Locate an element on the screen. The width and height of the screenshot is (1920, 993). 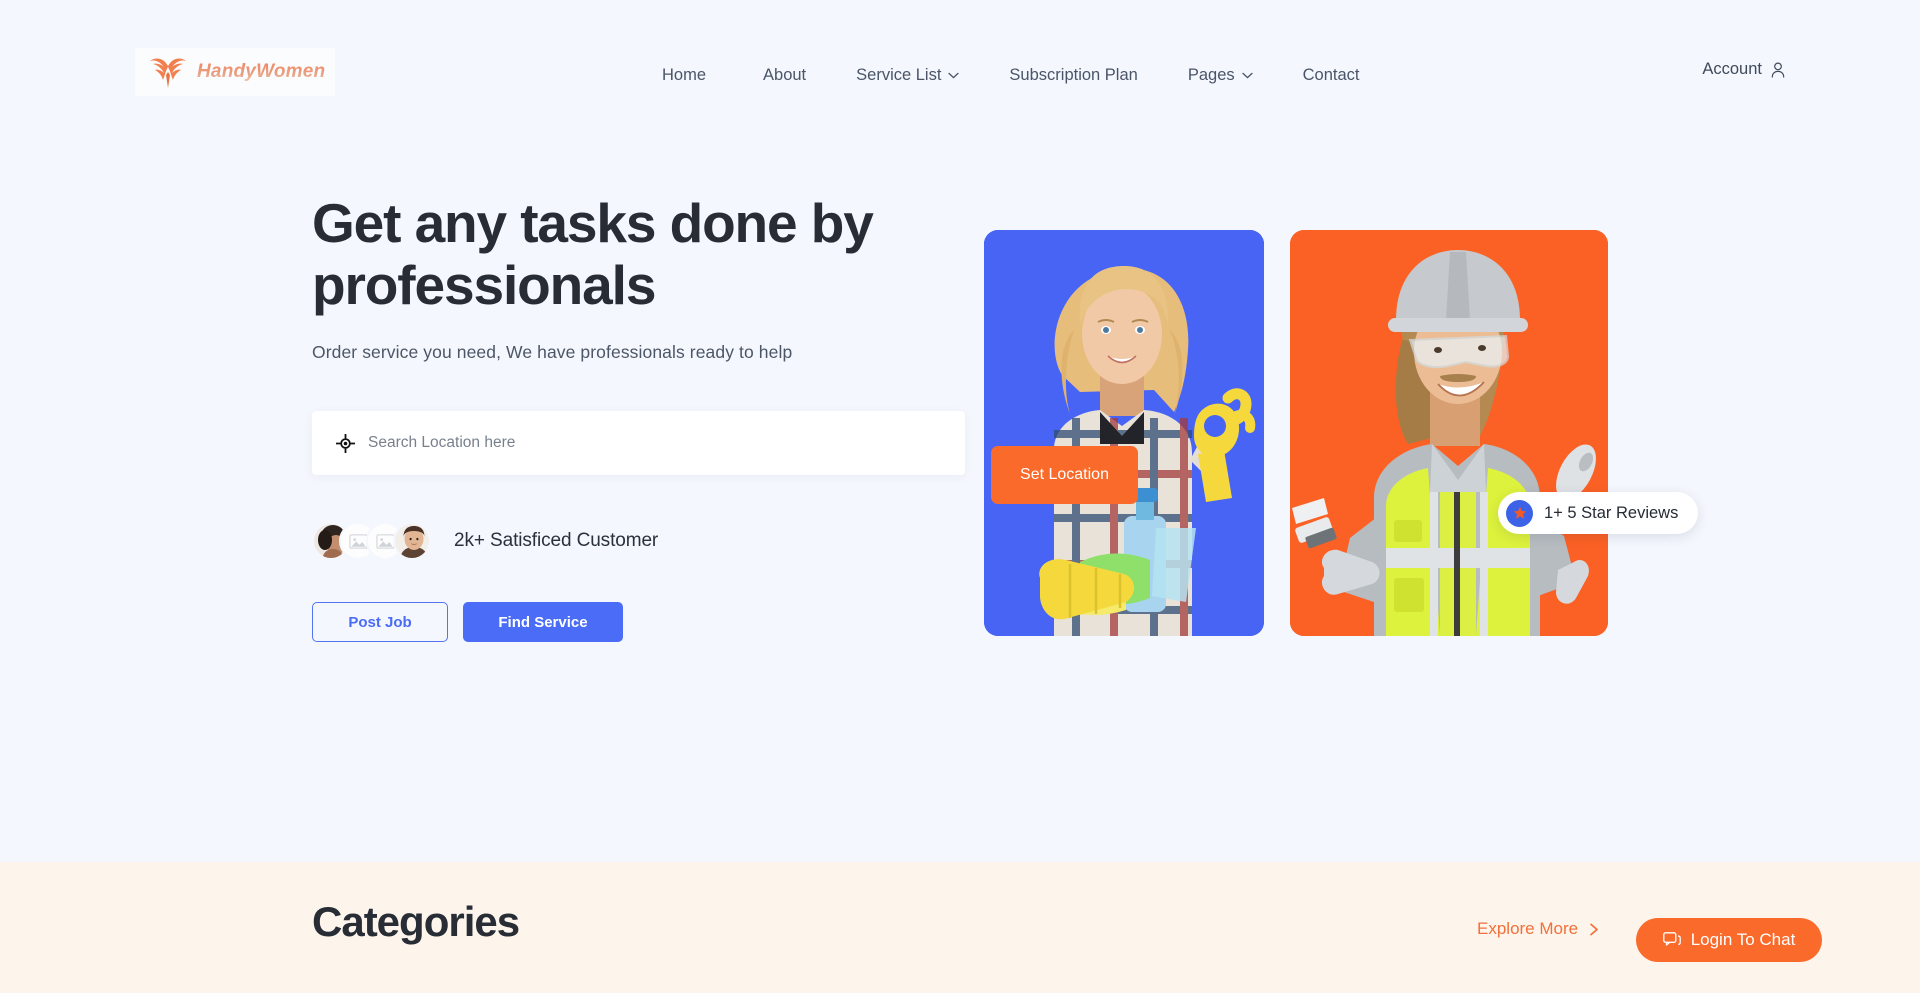
nav-label: Home is located at coordinates (684, 75).